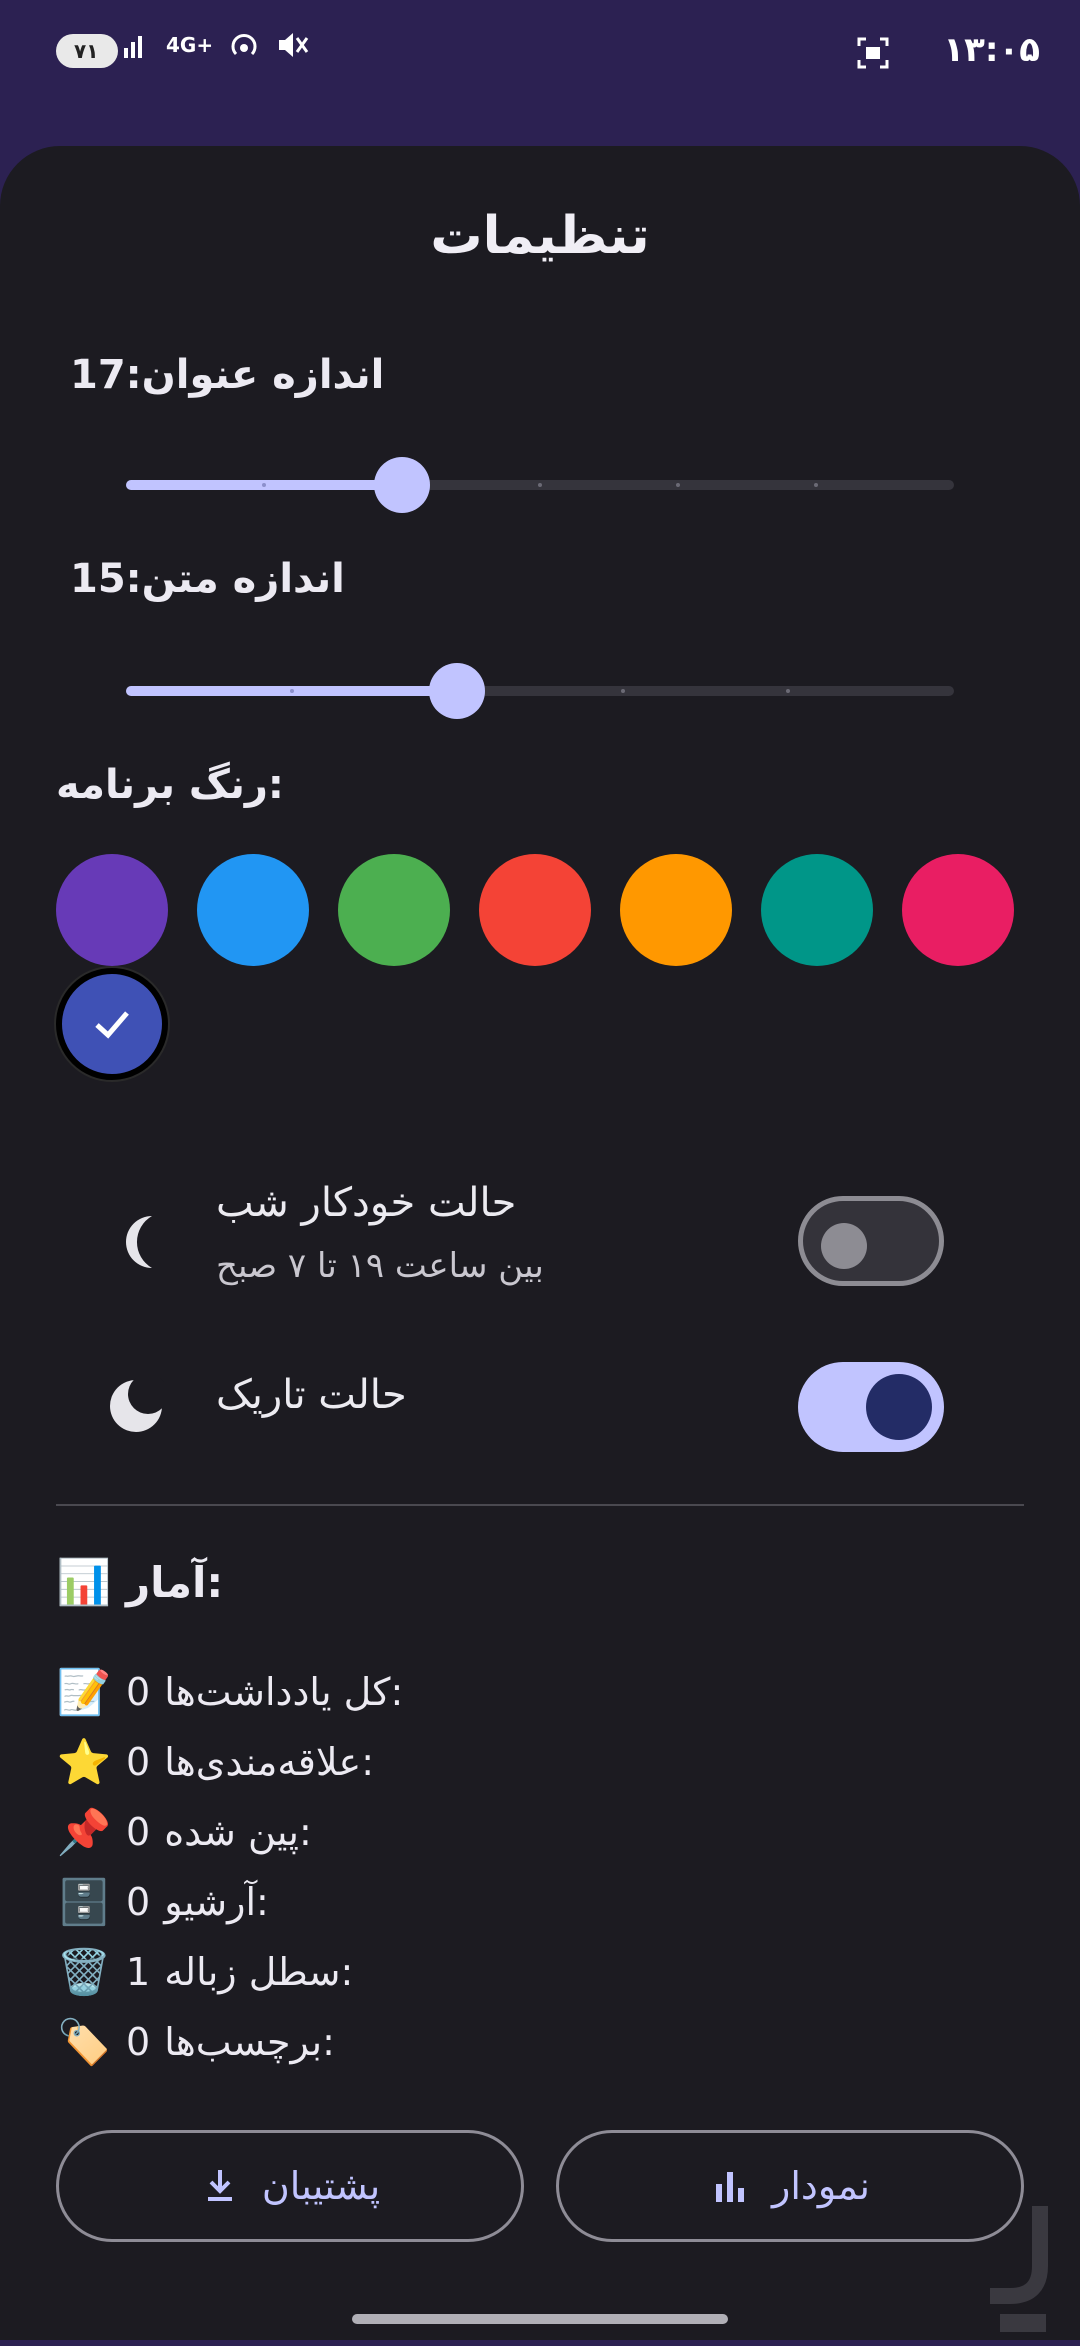  I want to click on moon-outline-icon, so click(139, 1242).